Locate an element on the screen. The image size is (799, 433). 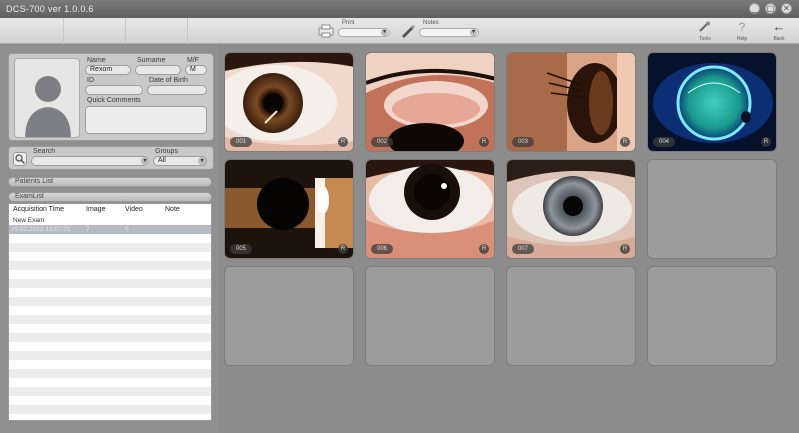
quick-comments-field is located at coordinates (146, 120).